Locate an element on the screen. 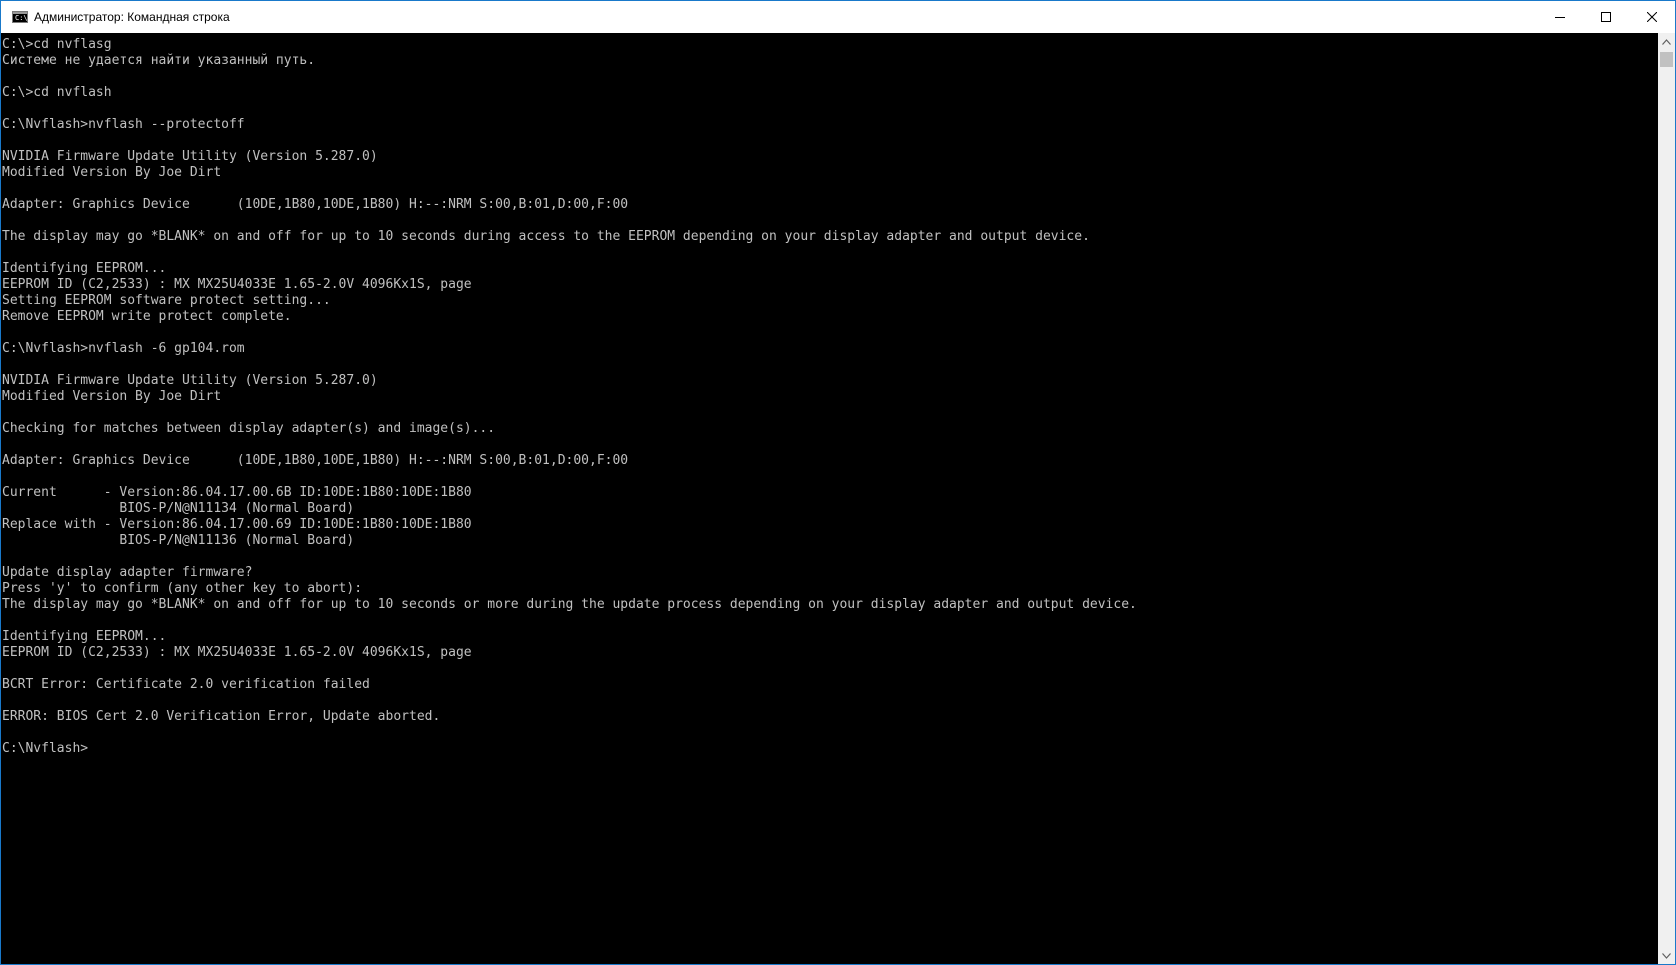  window-controls is located at coordinates (1606, 17).